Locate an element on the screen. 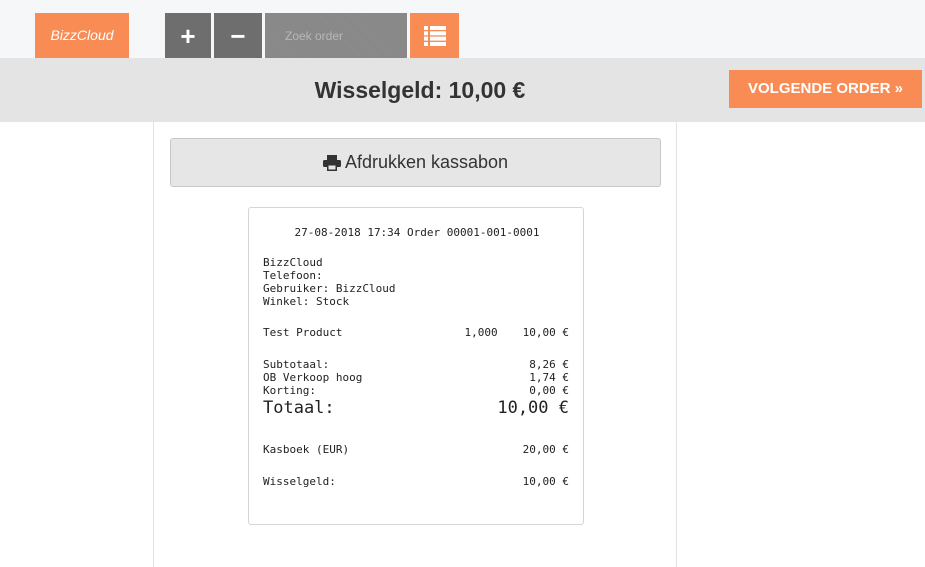 This screenshot has width=925, height=567. receipt-user: Gebruiker: BizzCloud is located at coordinates (329, 288).